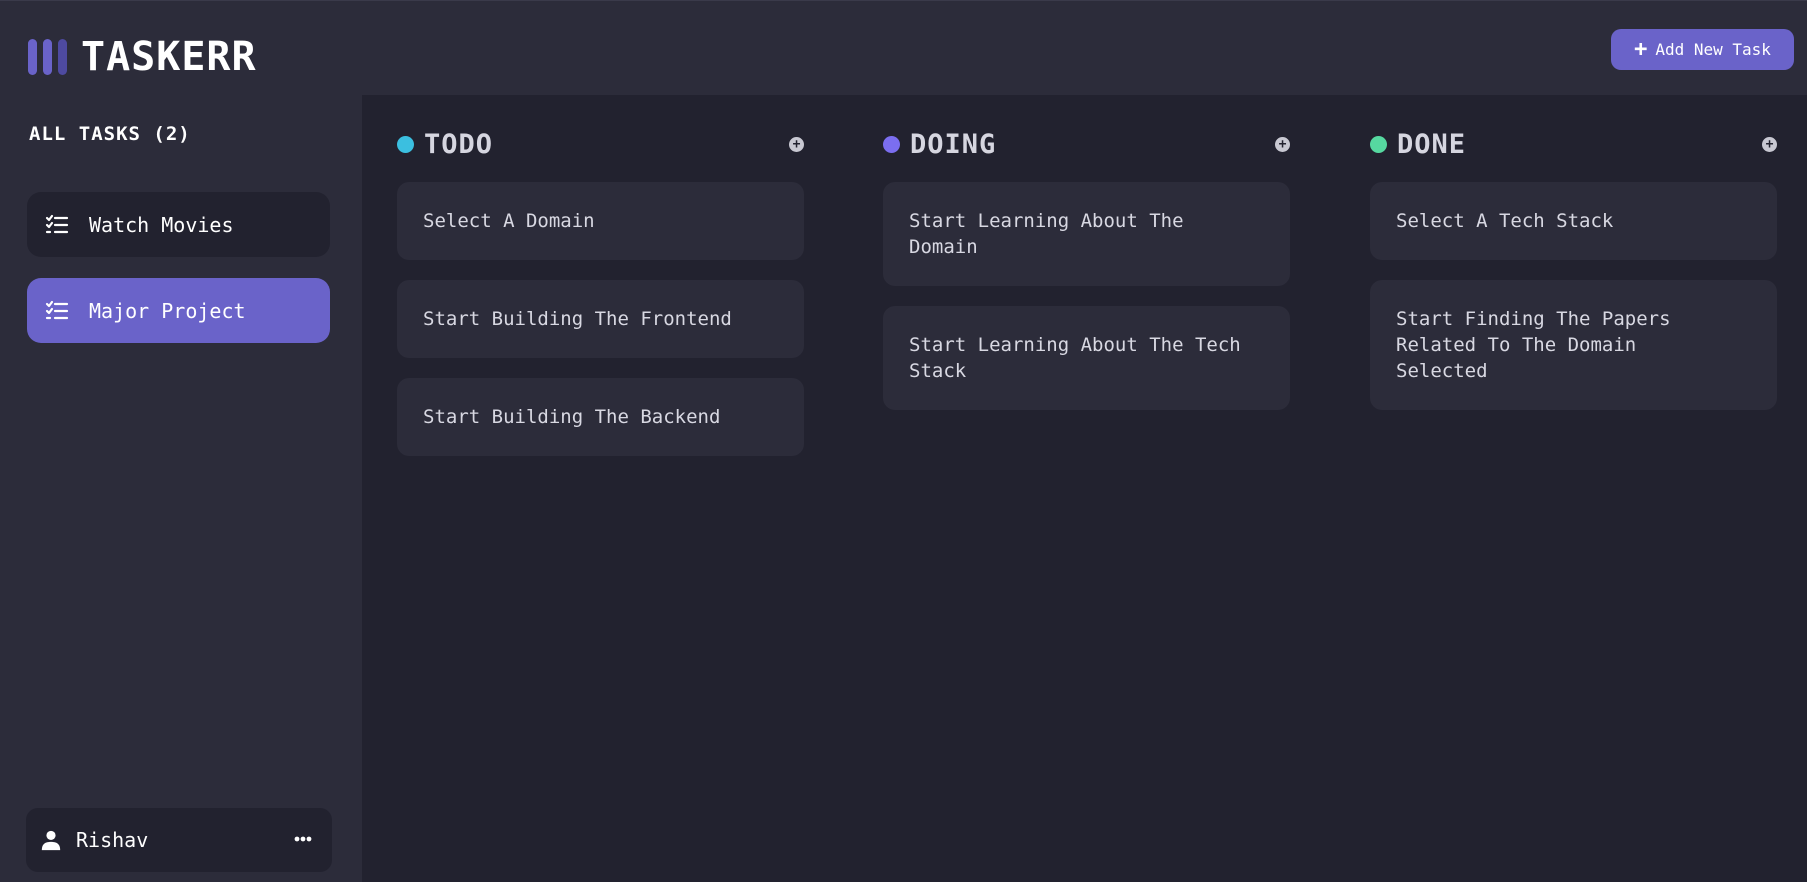  I want to click on plus-icon: +, so click(1641, 49).